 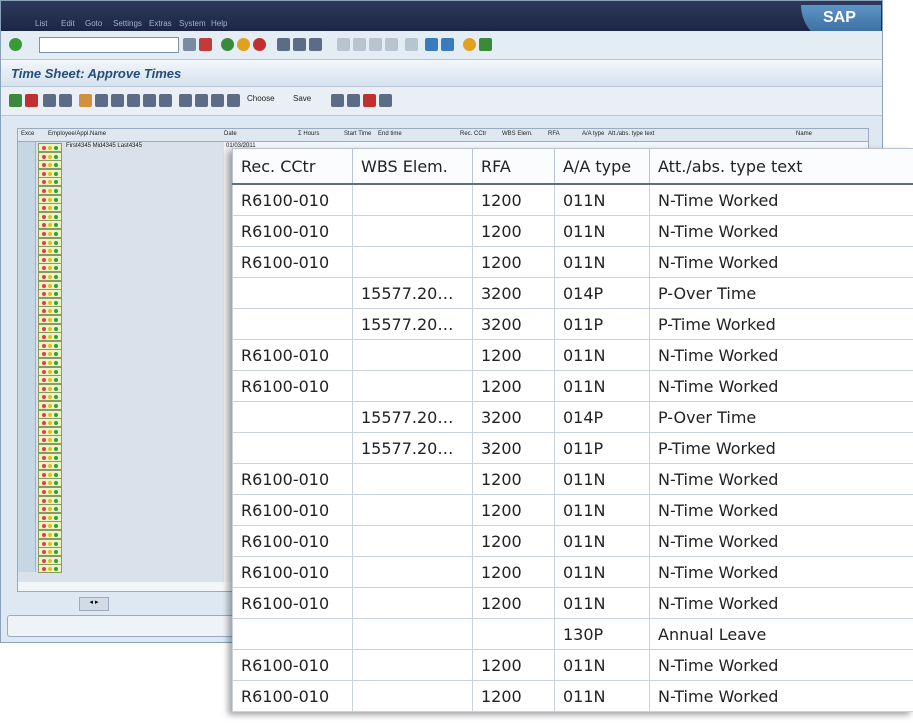 What do you see at coordinates (15, 100) in the screenshot?
I see `approve-icon` at bounding box center [15, 100].